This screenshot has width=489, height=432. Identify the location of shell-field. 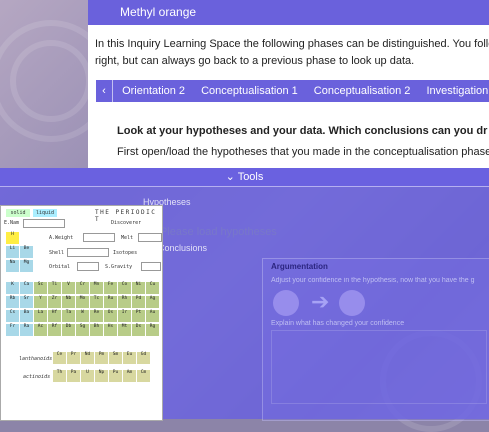
(88, 252).